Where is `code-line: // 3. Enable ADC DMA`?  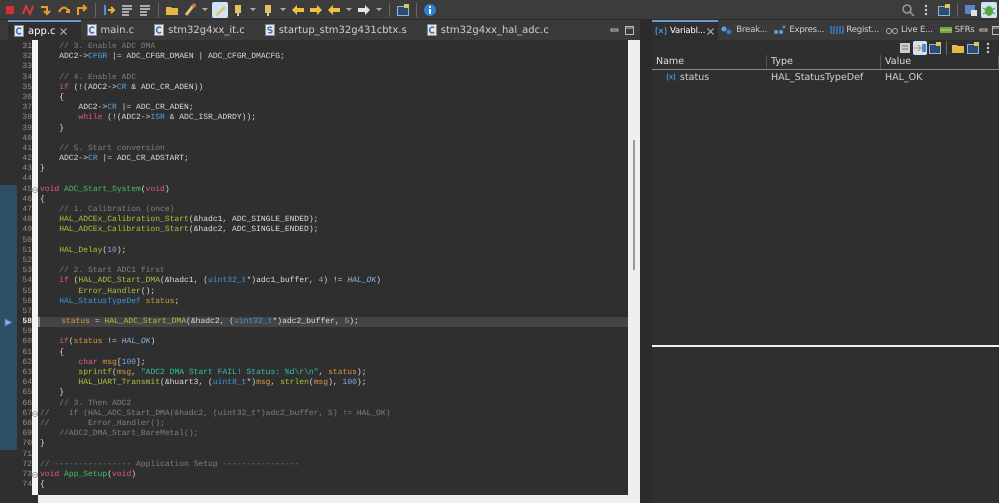 code-line: // 3. Enable ADC DMA is located at coordinates (107, 46).